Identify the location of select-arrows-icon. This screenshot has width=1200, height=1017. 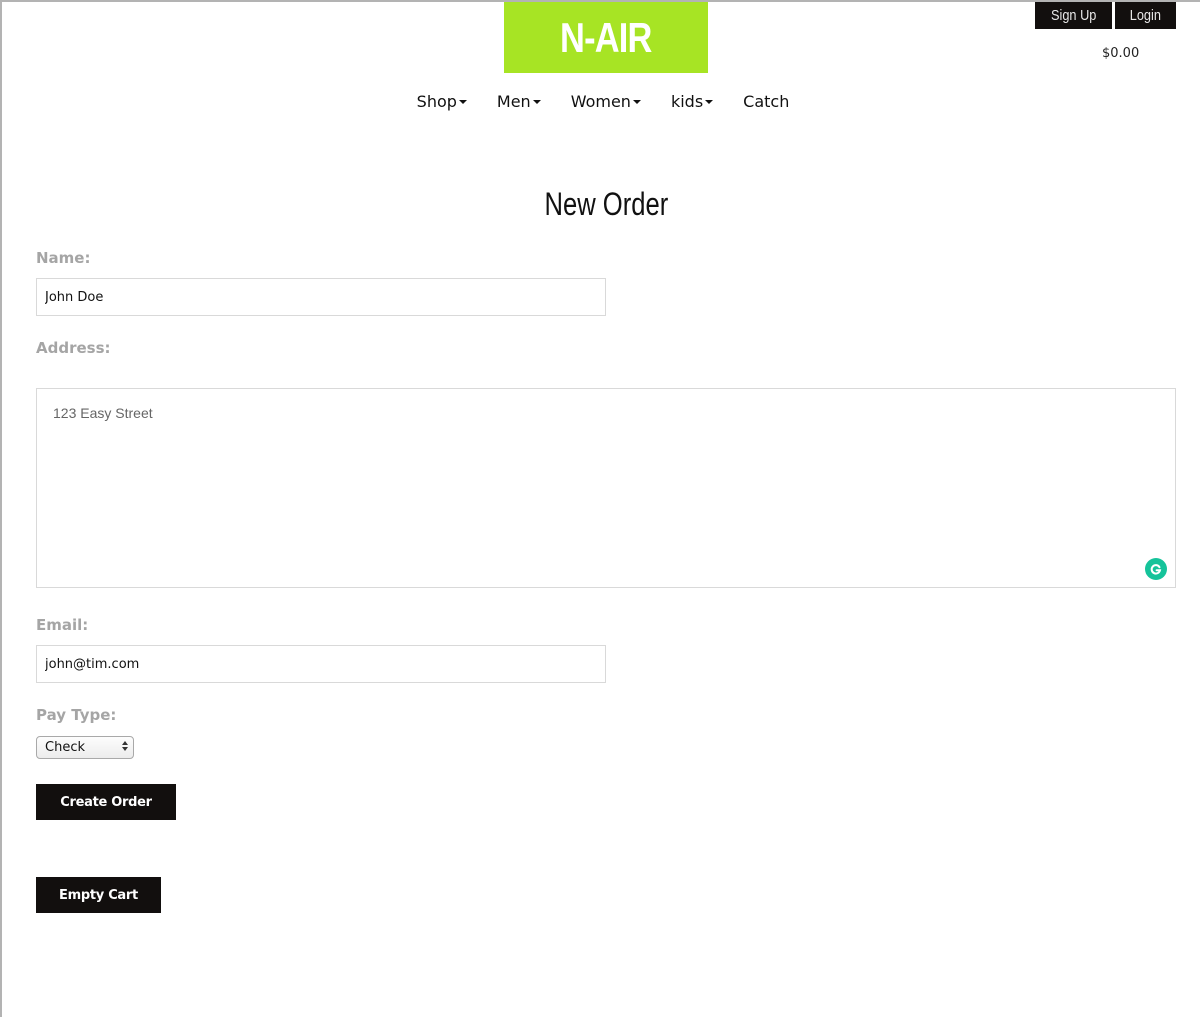
(125, 746).